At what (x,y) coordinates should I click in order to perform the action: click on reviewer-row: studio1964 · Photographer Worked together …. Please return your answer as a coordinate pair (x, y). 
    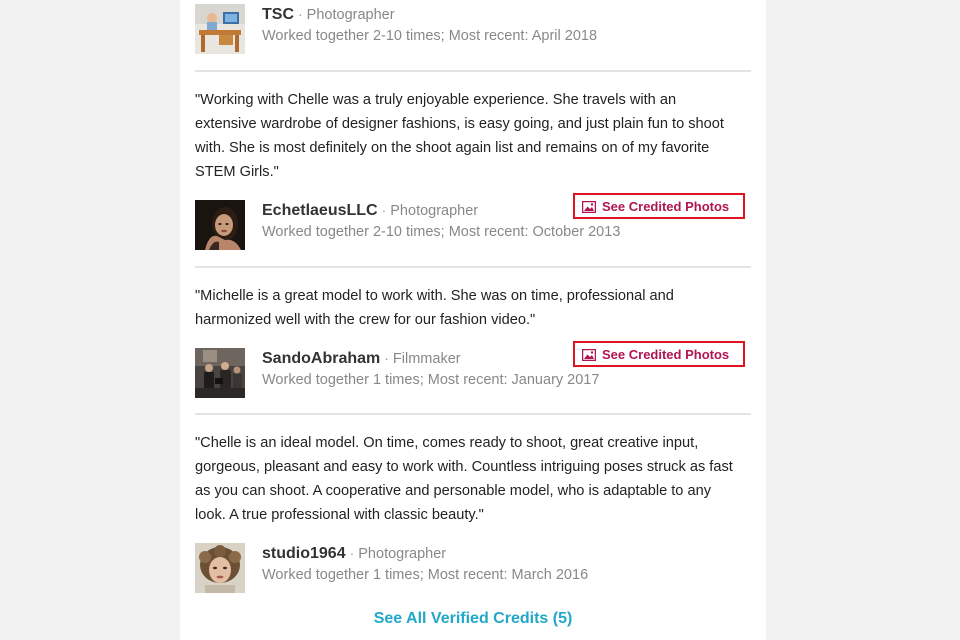
    Looking at the image, I should click on (473, 568).